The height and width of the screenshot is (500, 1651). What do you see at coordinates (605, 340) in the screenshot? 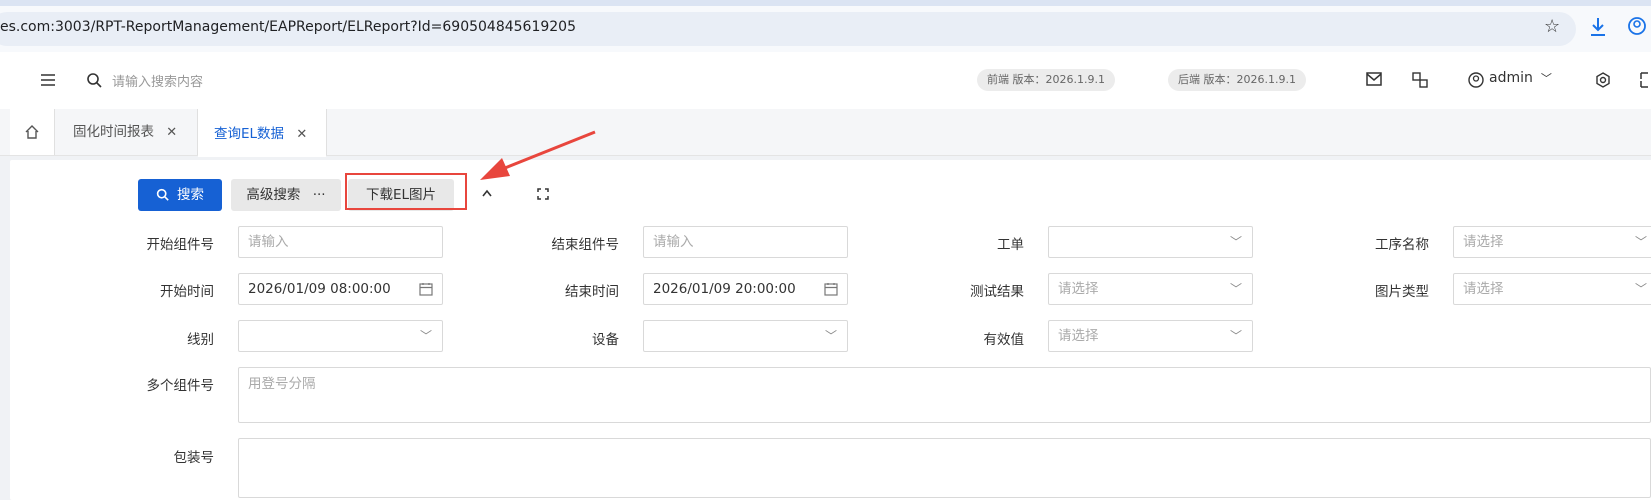
I see `device-label: 设备` at bounding box center [605, 340].